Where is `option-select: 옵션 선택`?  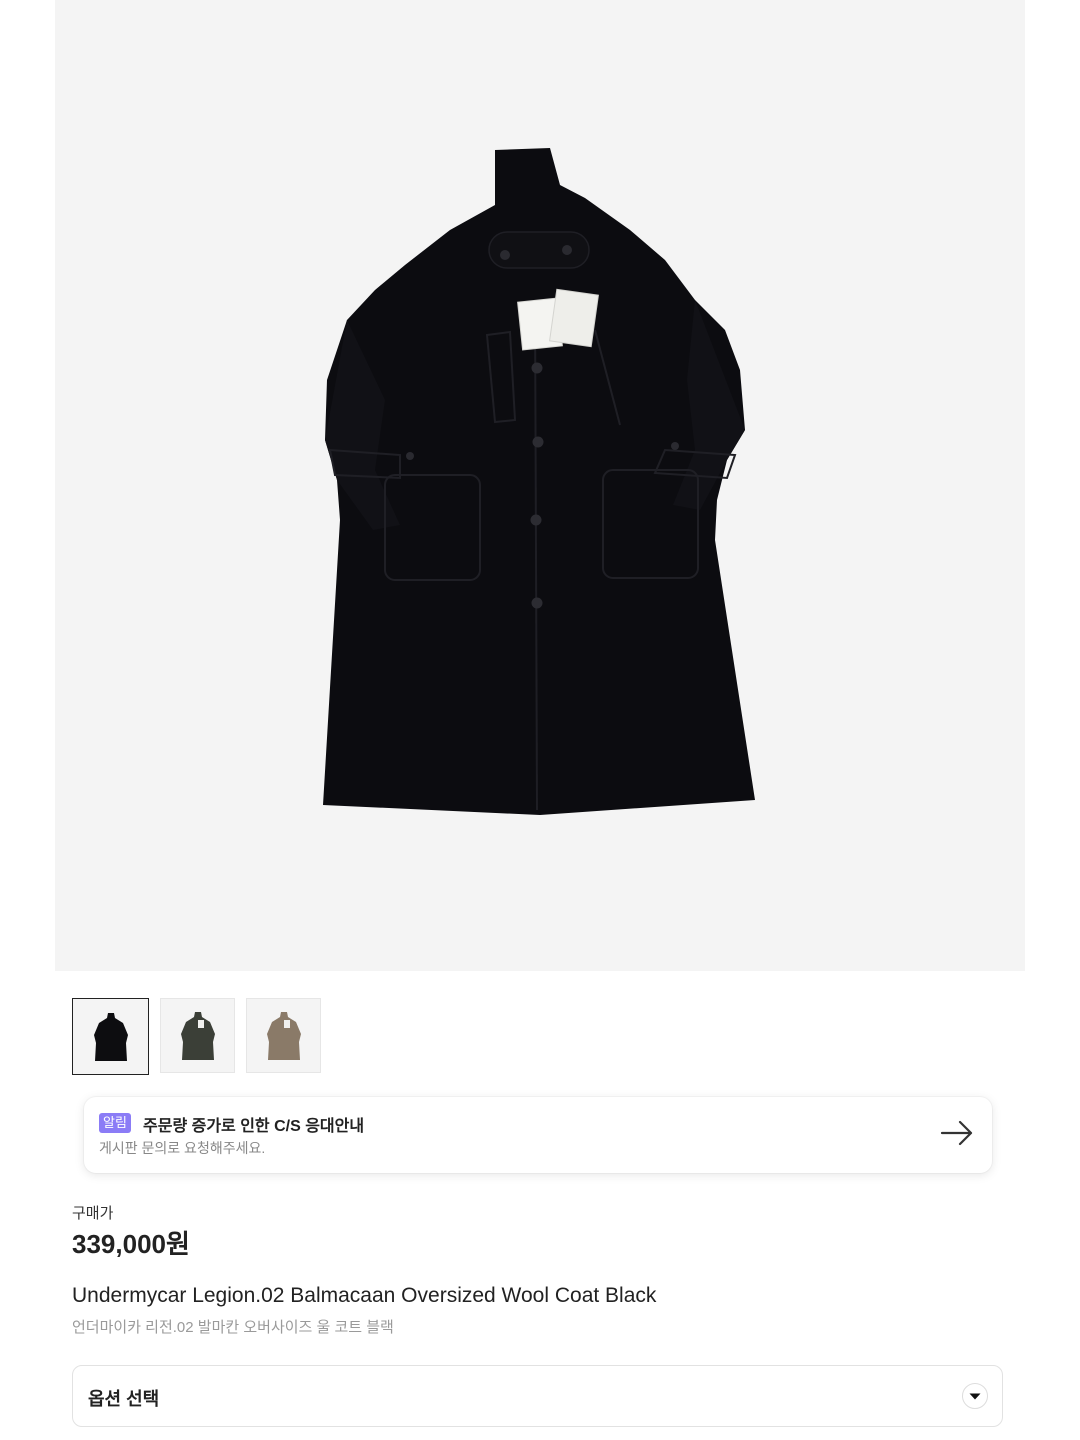 option-select: 옵션 선택 is located at coordinates (537, 1396).